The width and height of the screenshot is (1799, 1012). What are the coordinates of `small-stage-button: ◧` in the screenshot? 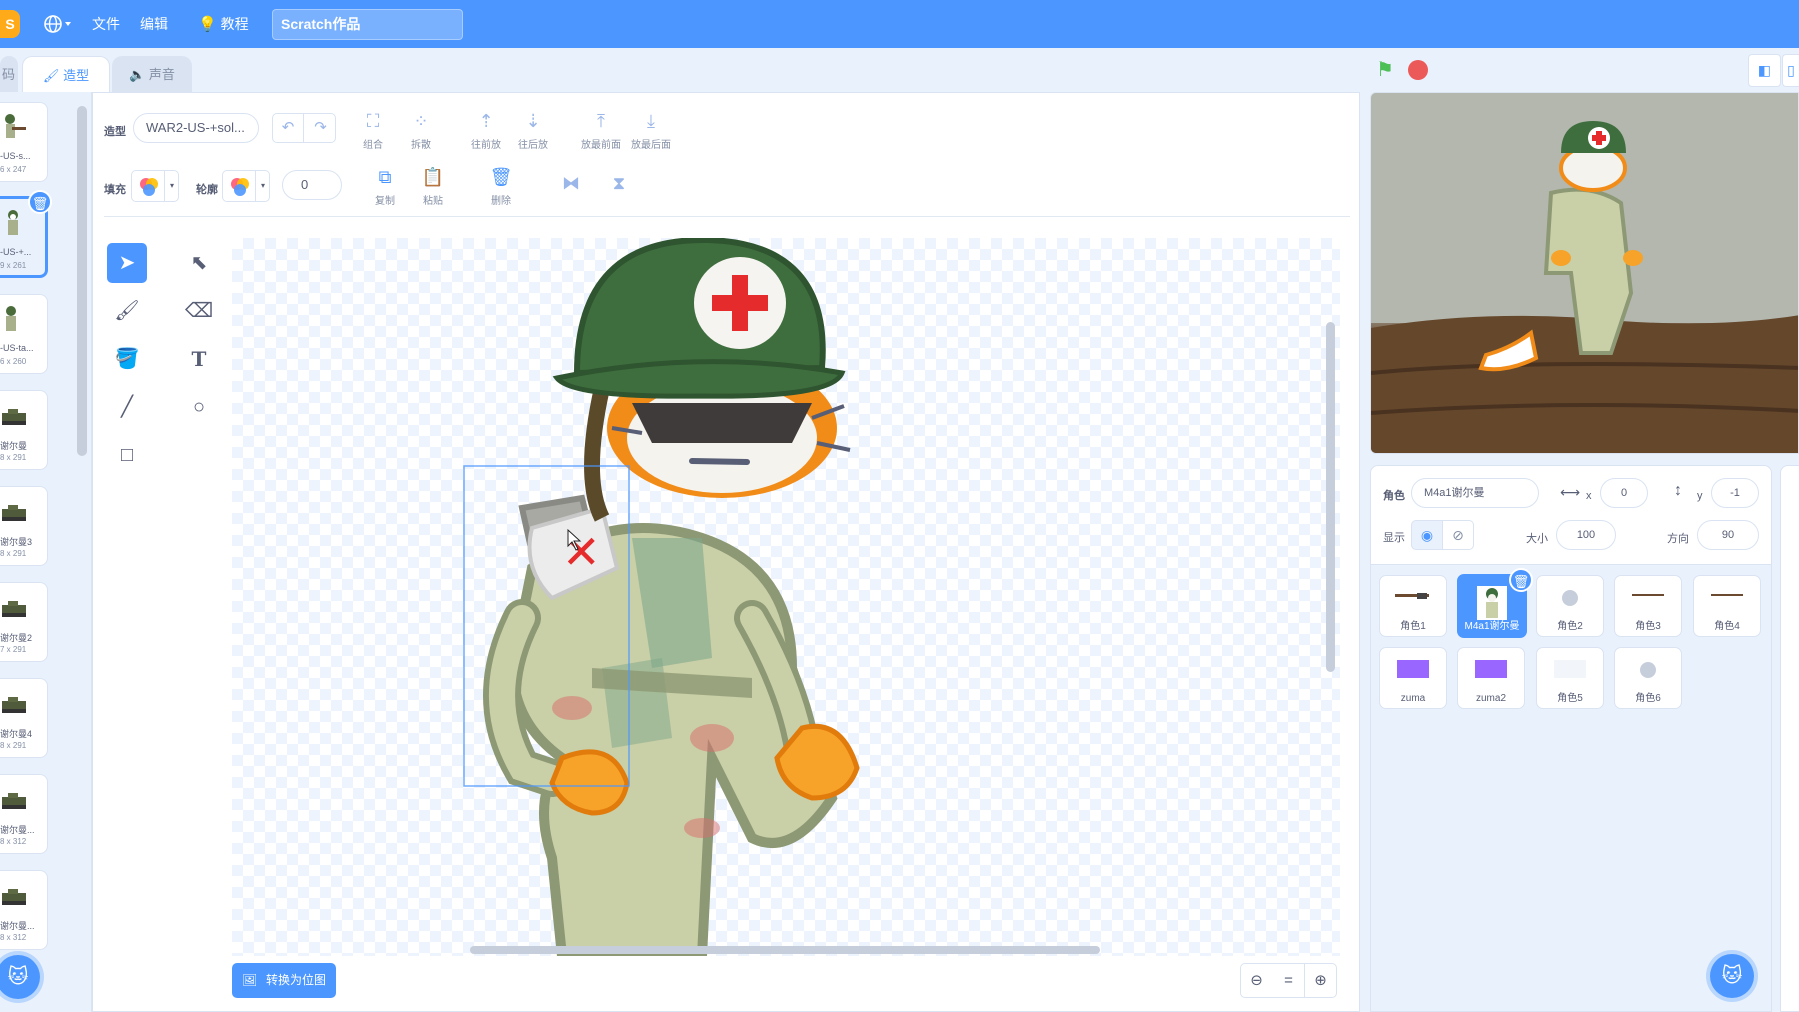 It's located at (1764, 70).